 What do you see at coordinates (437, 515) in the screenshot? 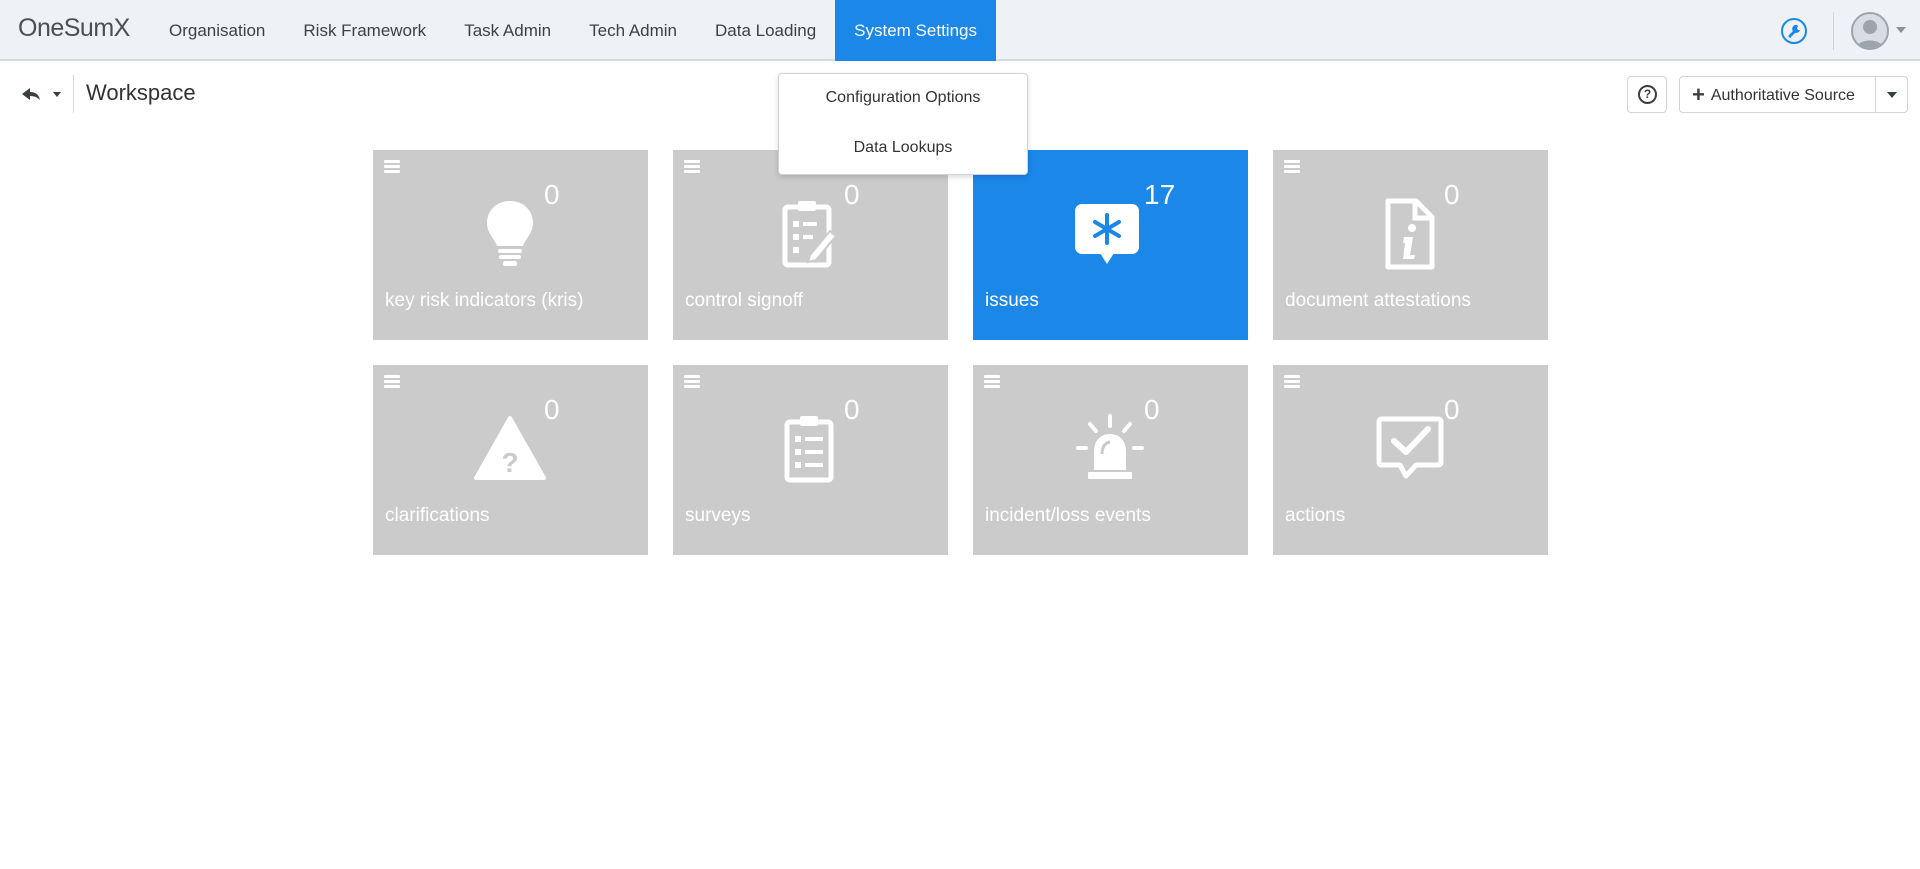
I see `tile-label: clarifications` at bounding box center [437, 515].